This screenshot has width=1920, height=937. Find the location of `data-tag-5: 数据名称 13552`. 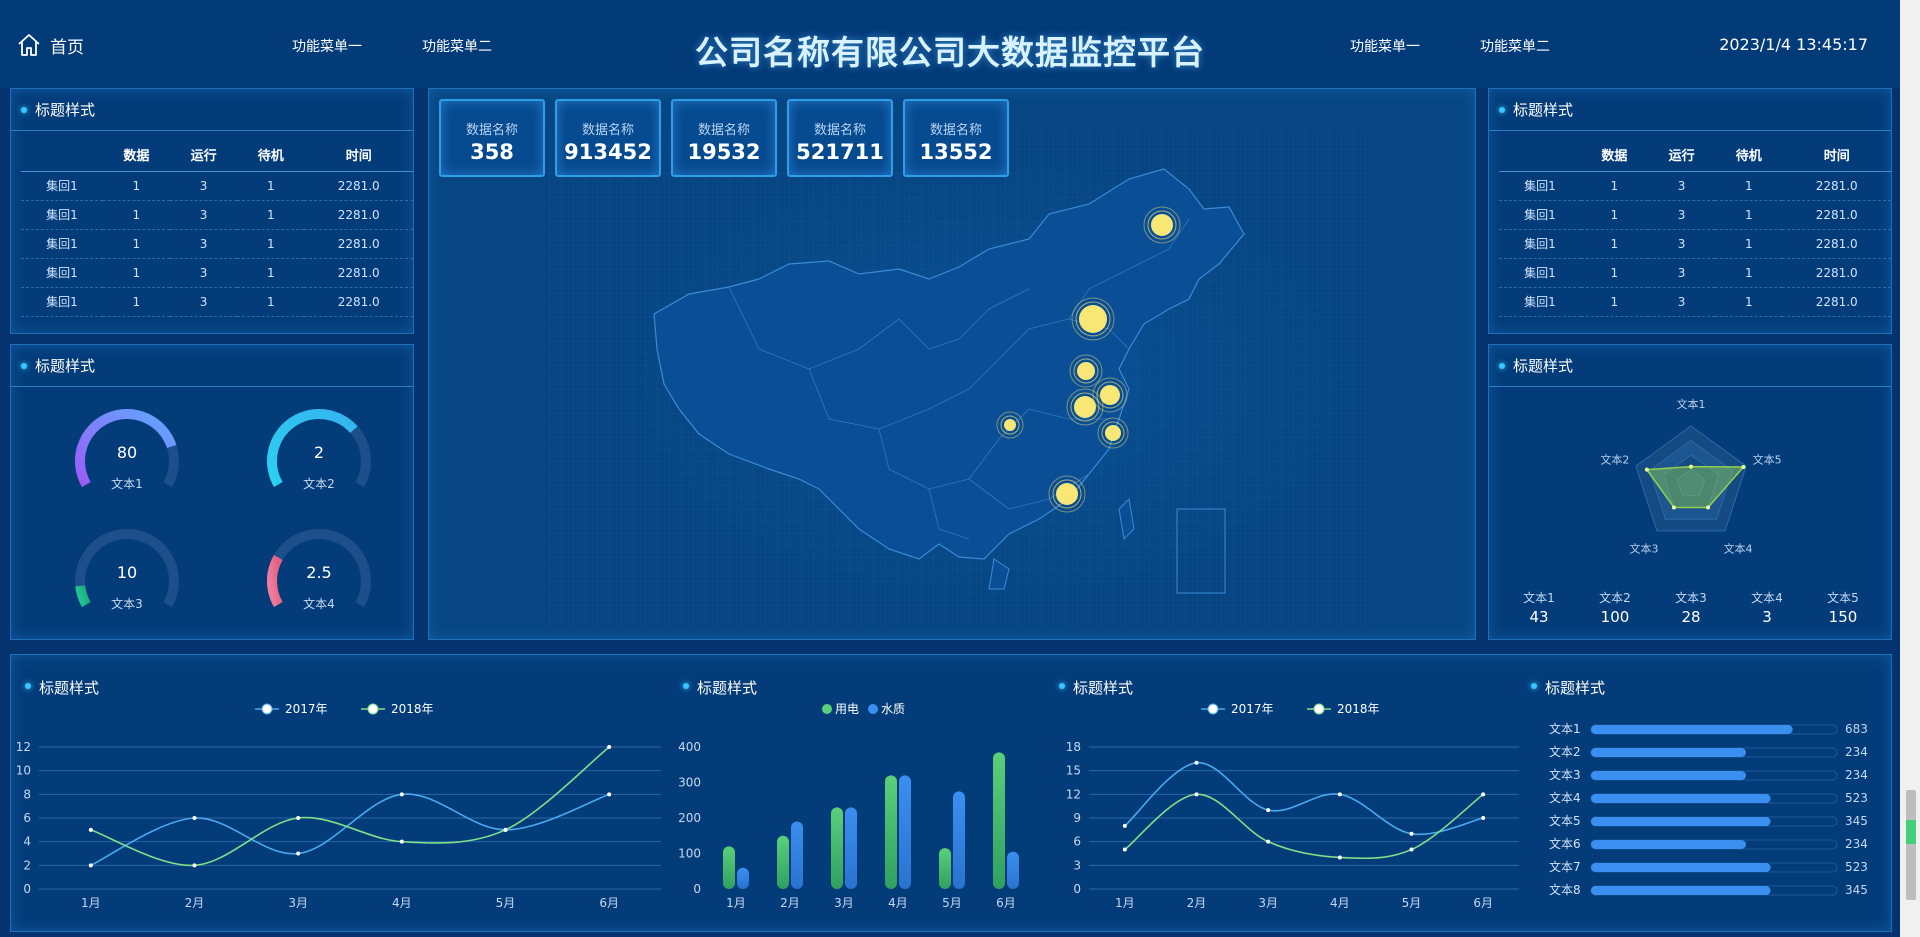

data-tag-5: 数据名称 13552 is located at coordinates (956, 138).